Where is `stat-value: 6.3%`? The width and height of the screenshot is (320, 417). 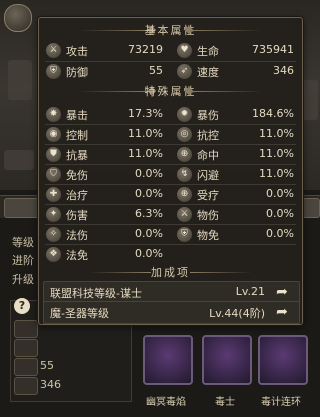
stat-value: 6.3% is located at coordinates (149, 213).